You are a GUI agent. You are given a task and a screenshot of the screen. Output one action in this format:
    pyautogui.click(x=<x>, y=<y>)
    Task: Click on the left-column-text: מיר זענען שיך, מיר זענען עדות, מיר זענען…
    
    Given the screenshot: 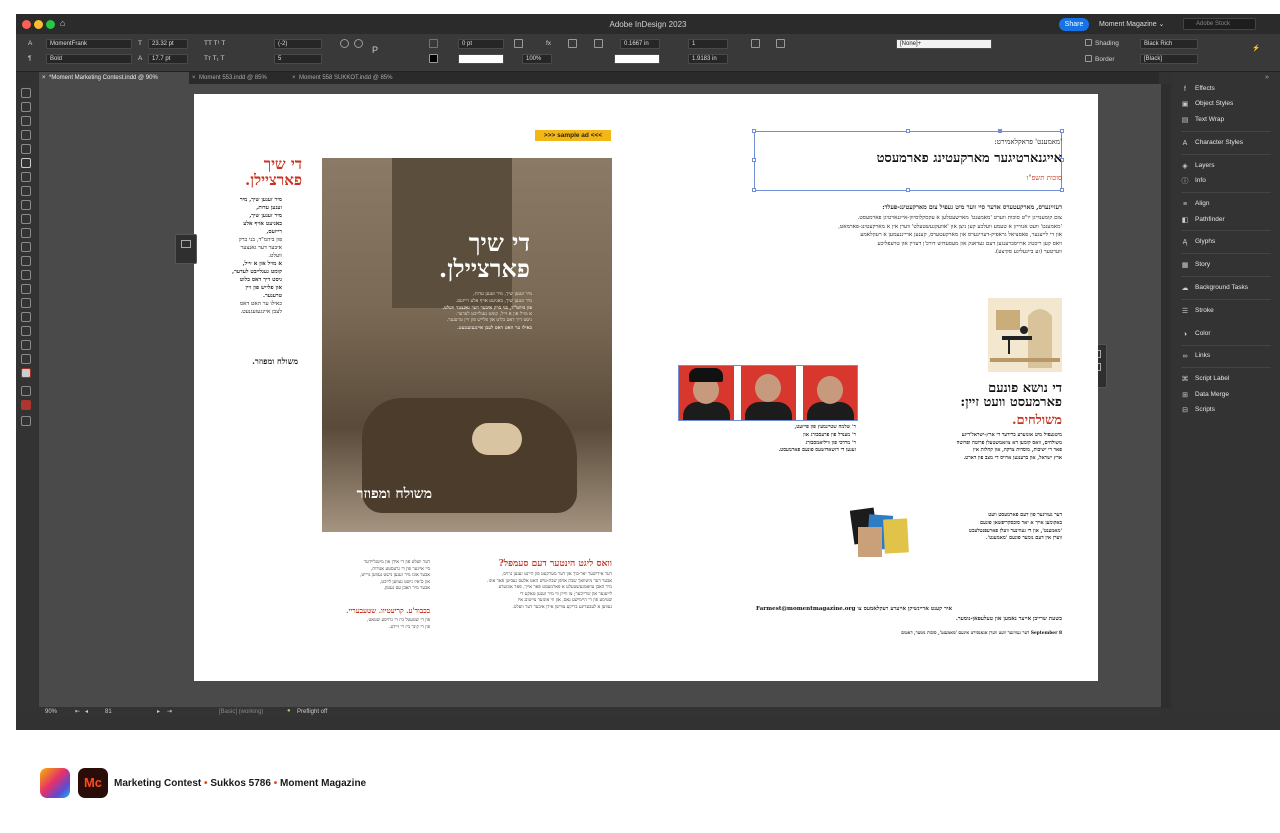 What is the action you would take?
    pyautogui.click(x=252, y=256)
    